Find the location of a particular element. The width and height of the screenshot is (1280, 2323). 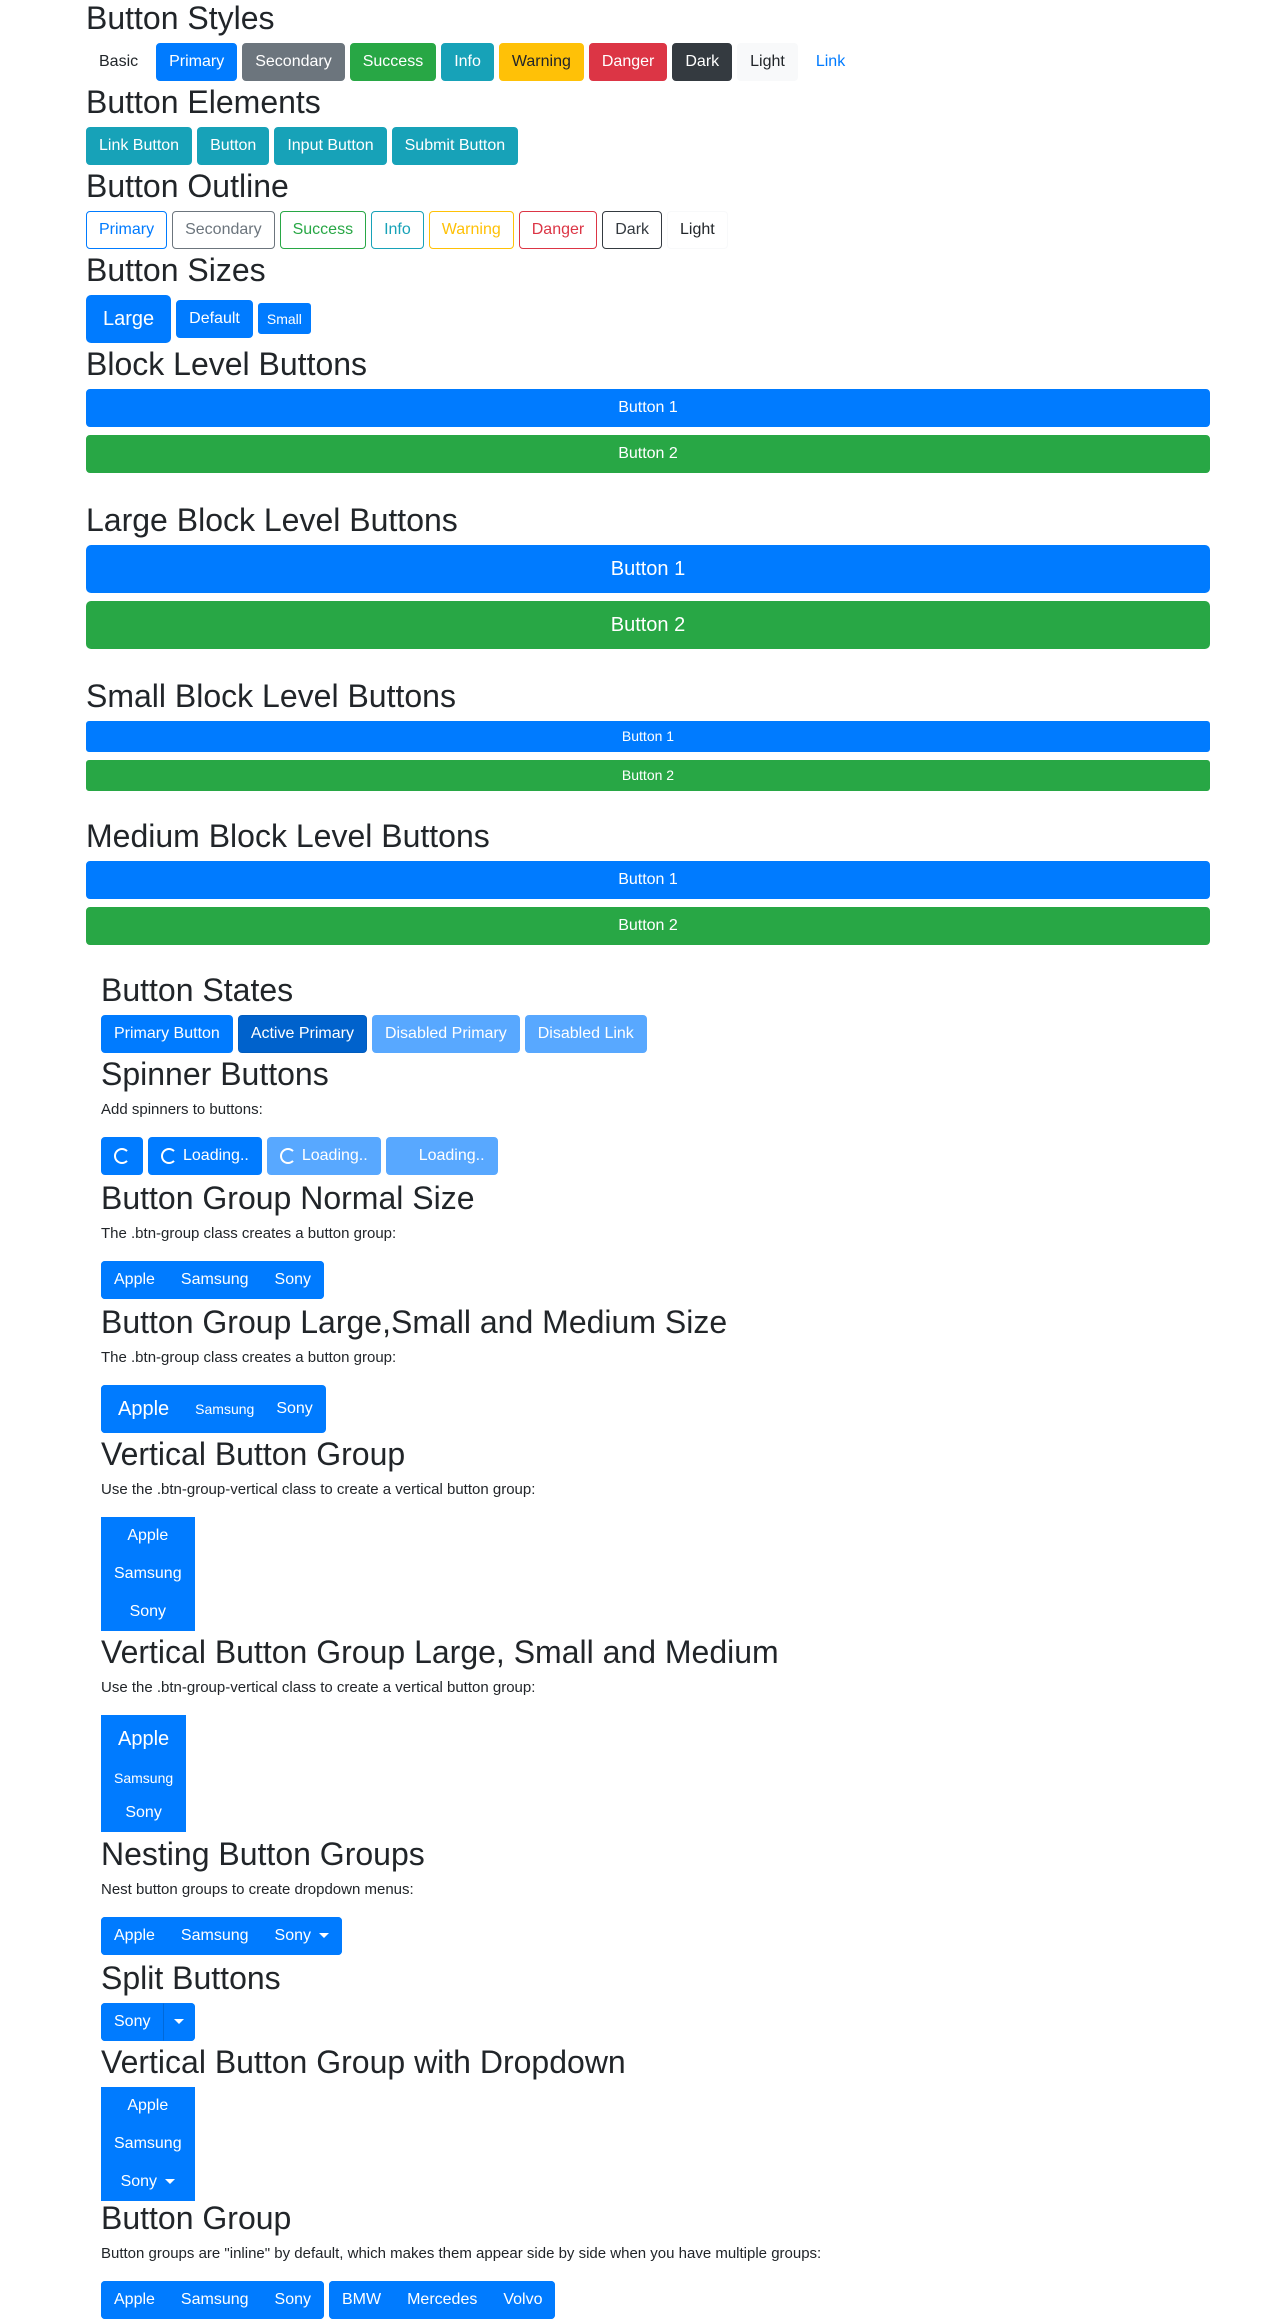

split-sony-button: Sony is located at coordinates (132, 2021).